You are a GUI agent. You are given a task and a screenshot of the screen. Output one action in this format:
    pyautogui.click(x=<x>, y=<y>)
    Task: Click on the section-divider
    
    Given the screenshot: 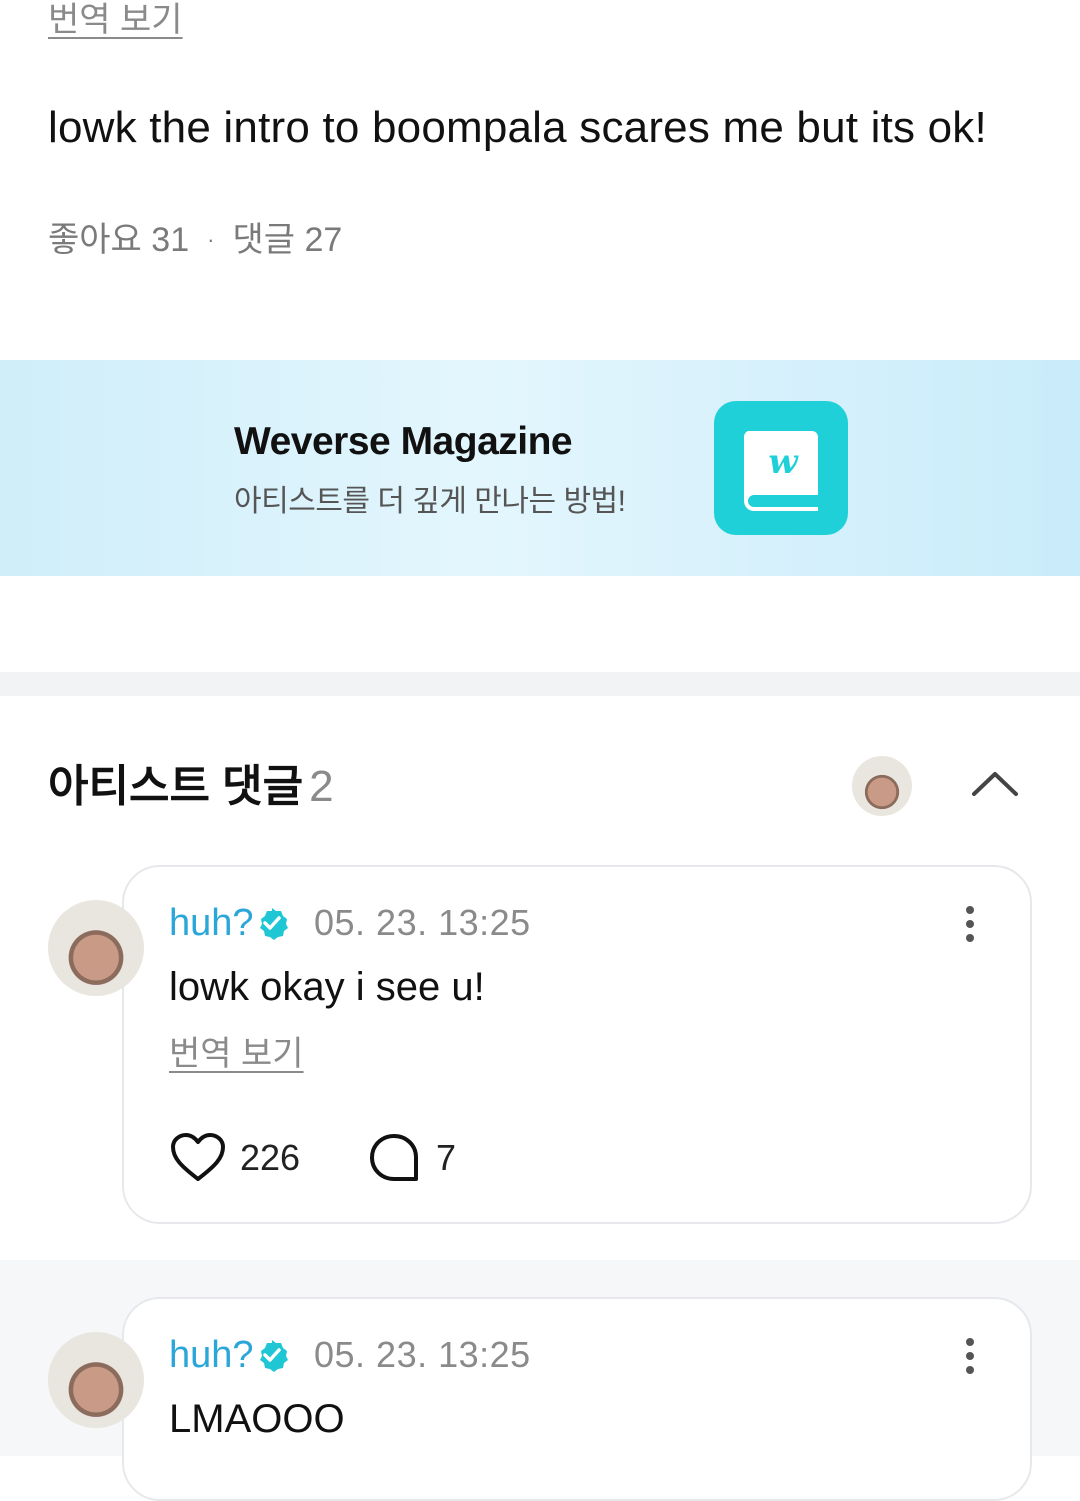 What is the action you would take?
    pyautogui.click(x=540, y=684)
    